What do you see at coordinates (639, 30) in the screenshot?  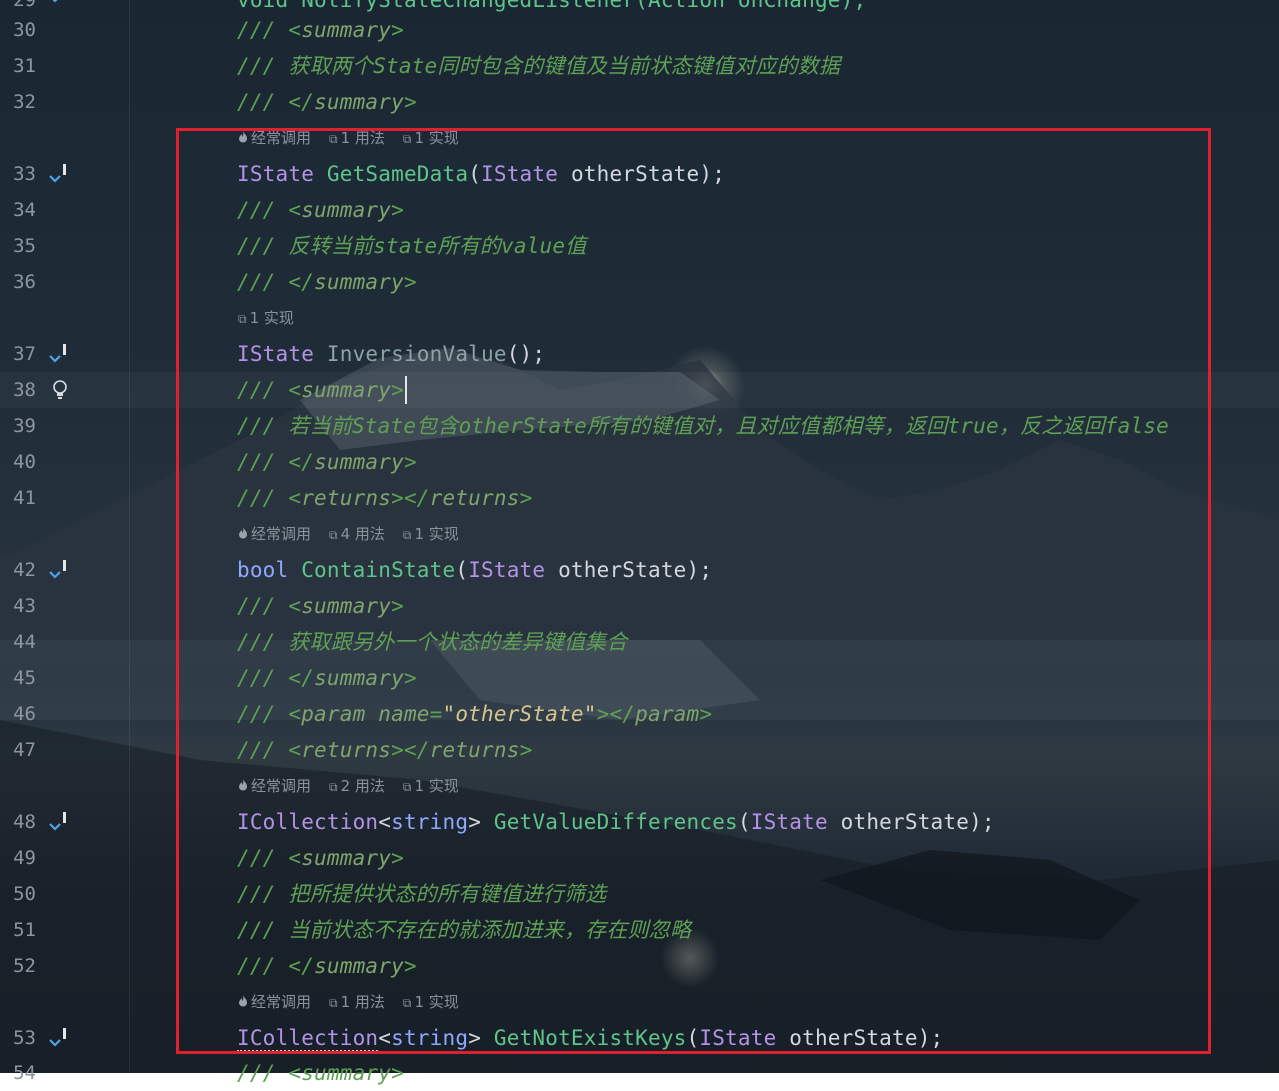 I see `code-line-30: 30 /// <summary>` at bounding box center [639, 30].